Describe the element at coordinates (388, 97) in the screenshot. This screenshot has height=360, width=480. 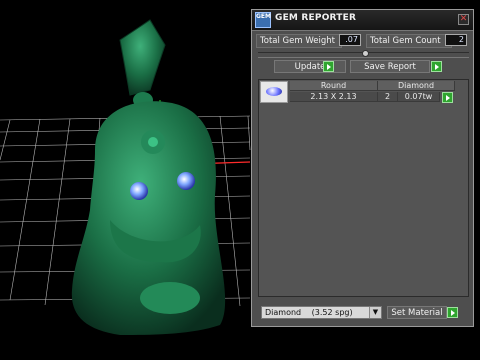
I see `table-cell-count: 2` at that location.